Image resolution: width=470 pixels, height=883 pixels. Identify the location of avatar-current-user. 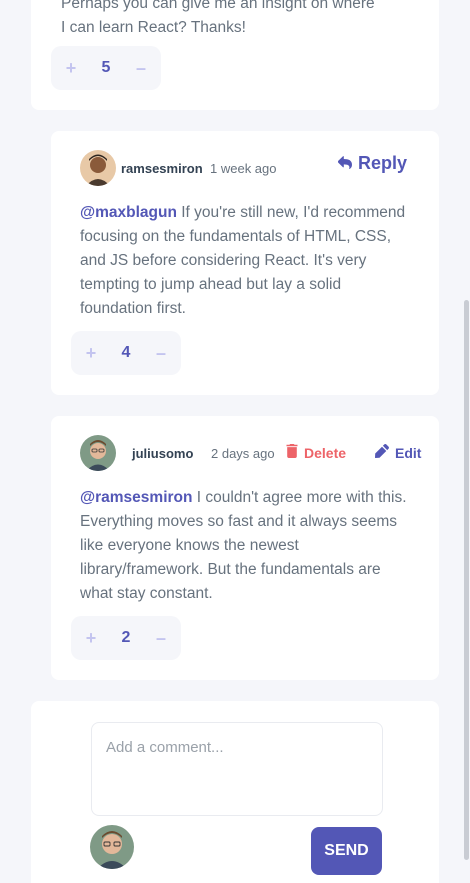
(112, 847).